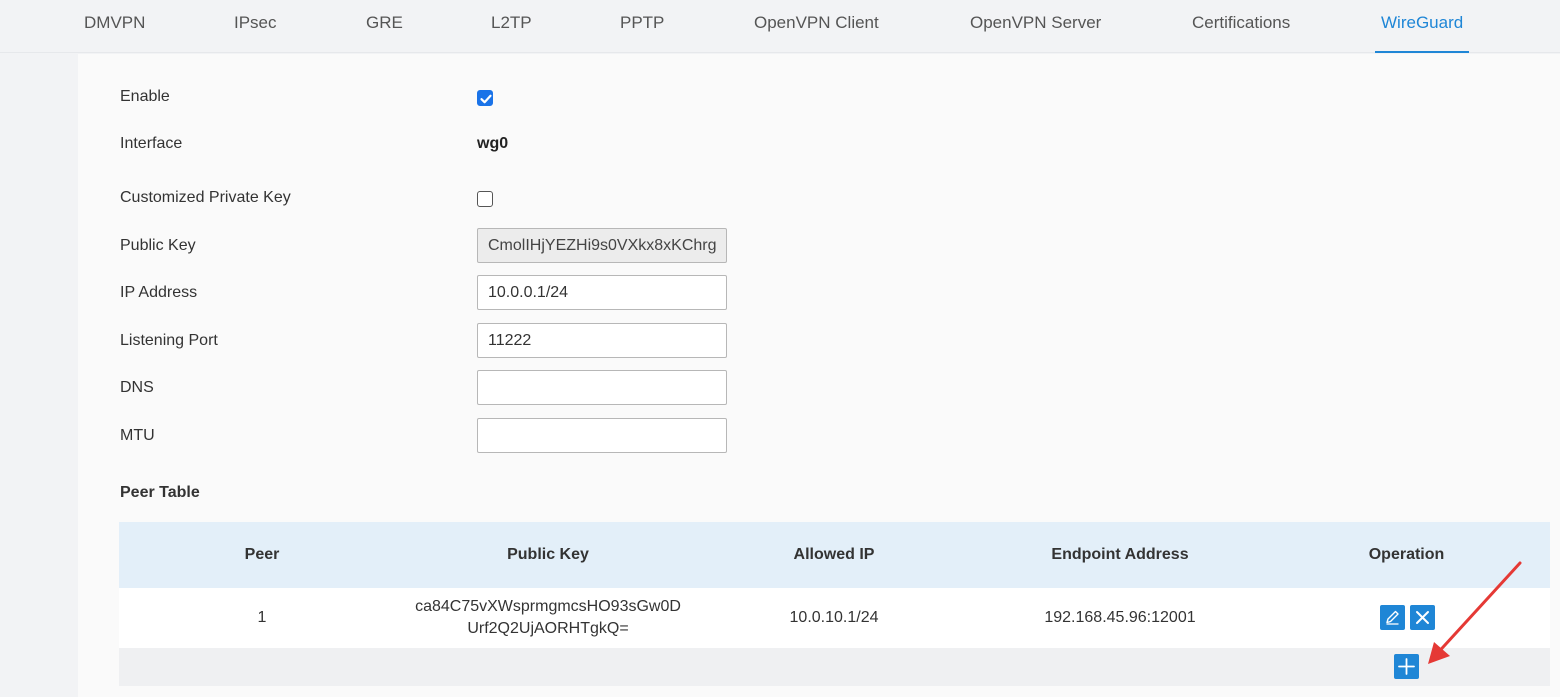 This screenshot has width=1560, height=697. What do you see at coordinates (642, 26) in the screenshot?
I see `tab-pptp: PPTP` at bounding box center [642, 26].